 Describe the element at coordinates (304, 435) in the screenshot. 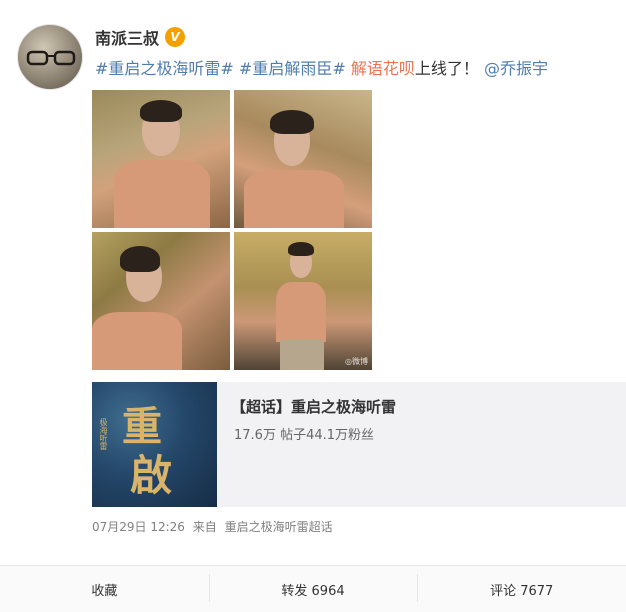

I see `topic-card-stats: 17.6万 帖子44.1万粉丝` at that location.